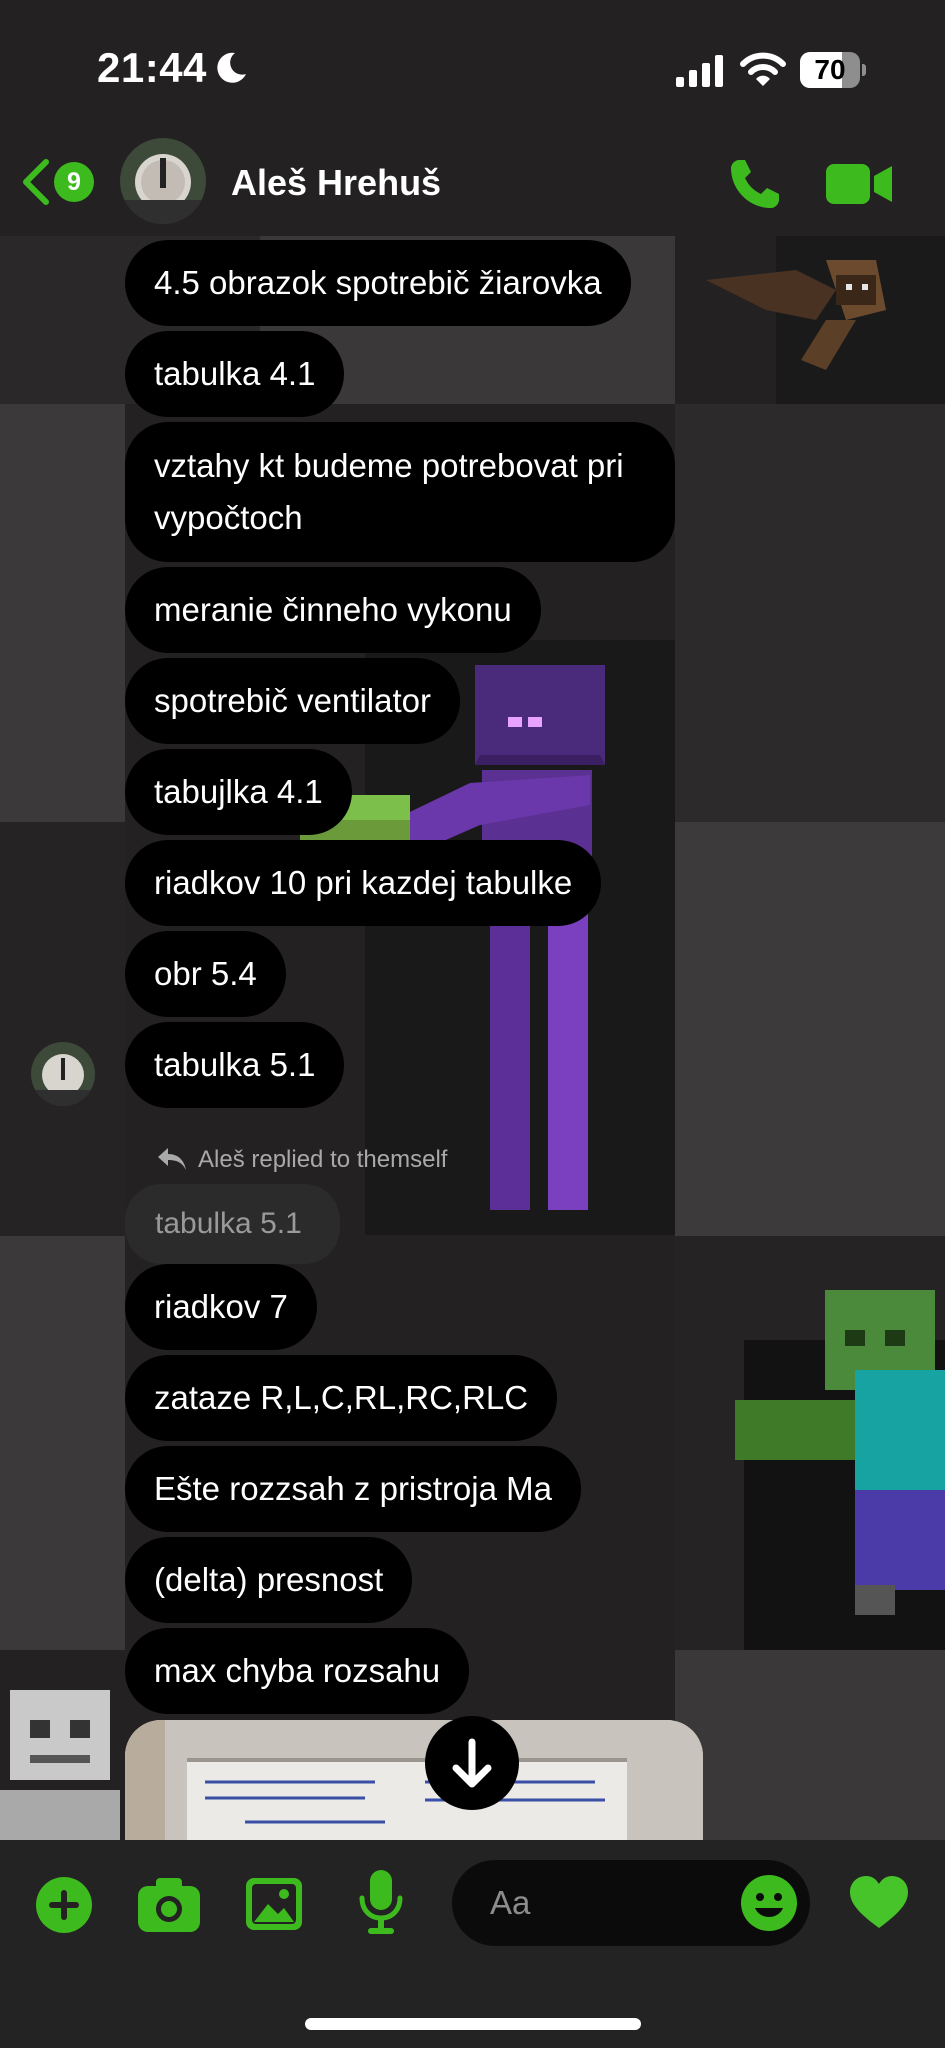 The width and height of the screenshot is (945, 2048). I want to click on message-bubble: riadkov 7, so click(221, 1307).